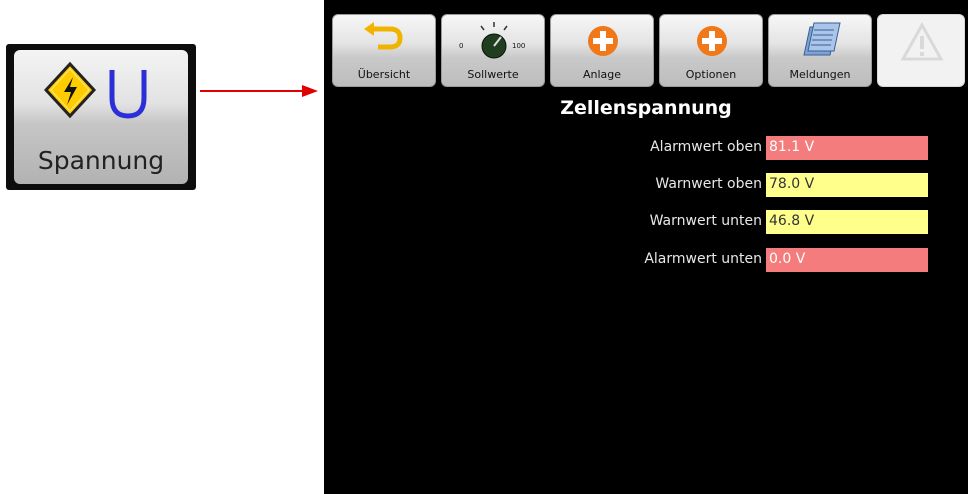 Image resolution: width=968 pixels, height=494 pixels. What do you see at coordinates (822, 39) in the screenshot?
I see `documents-icon` at bounding box center [822, 39].